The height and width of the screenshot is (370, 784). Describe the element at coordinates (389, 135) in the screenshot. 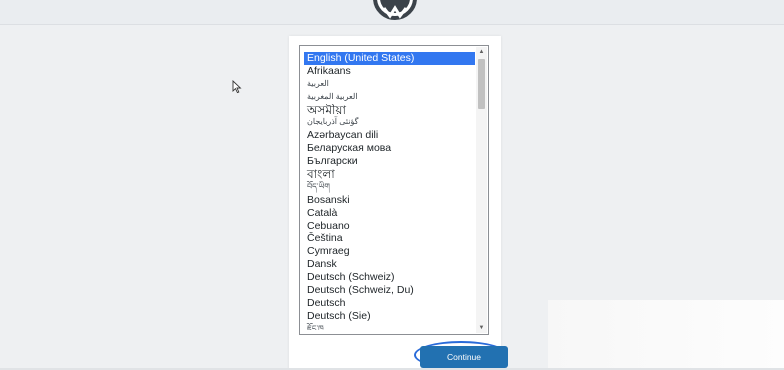

I see `language-option: Azərbaycan dili` at that location.